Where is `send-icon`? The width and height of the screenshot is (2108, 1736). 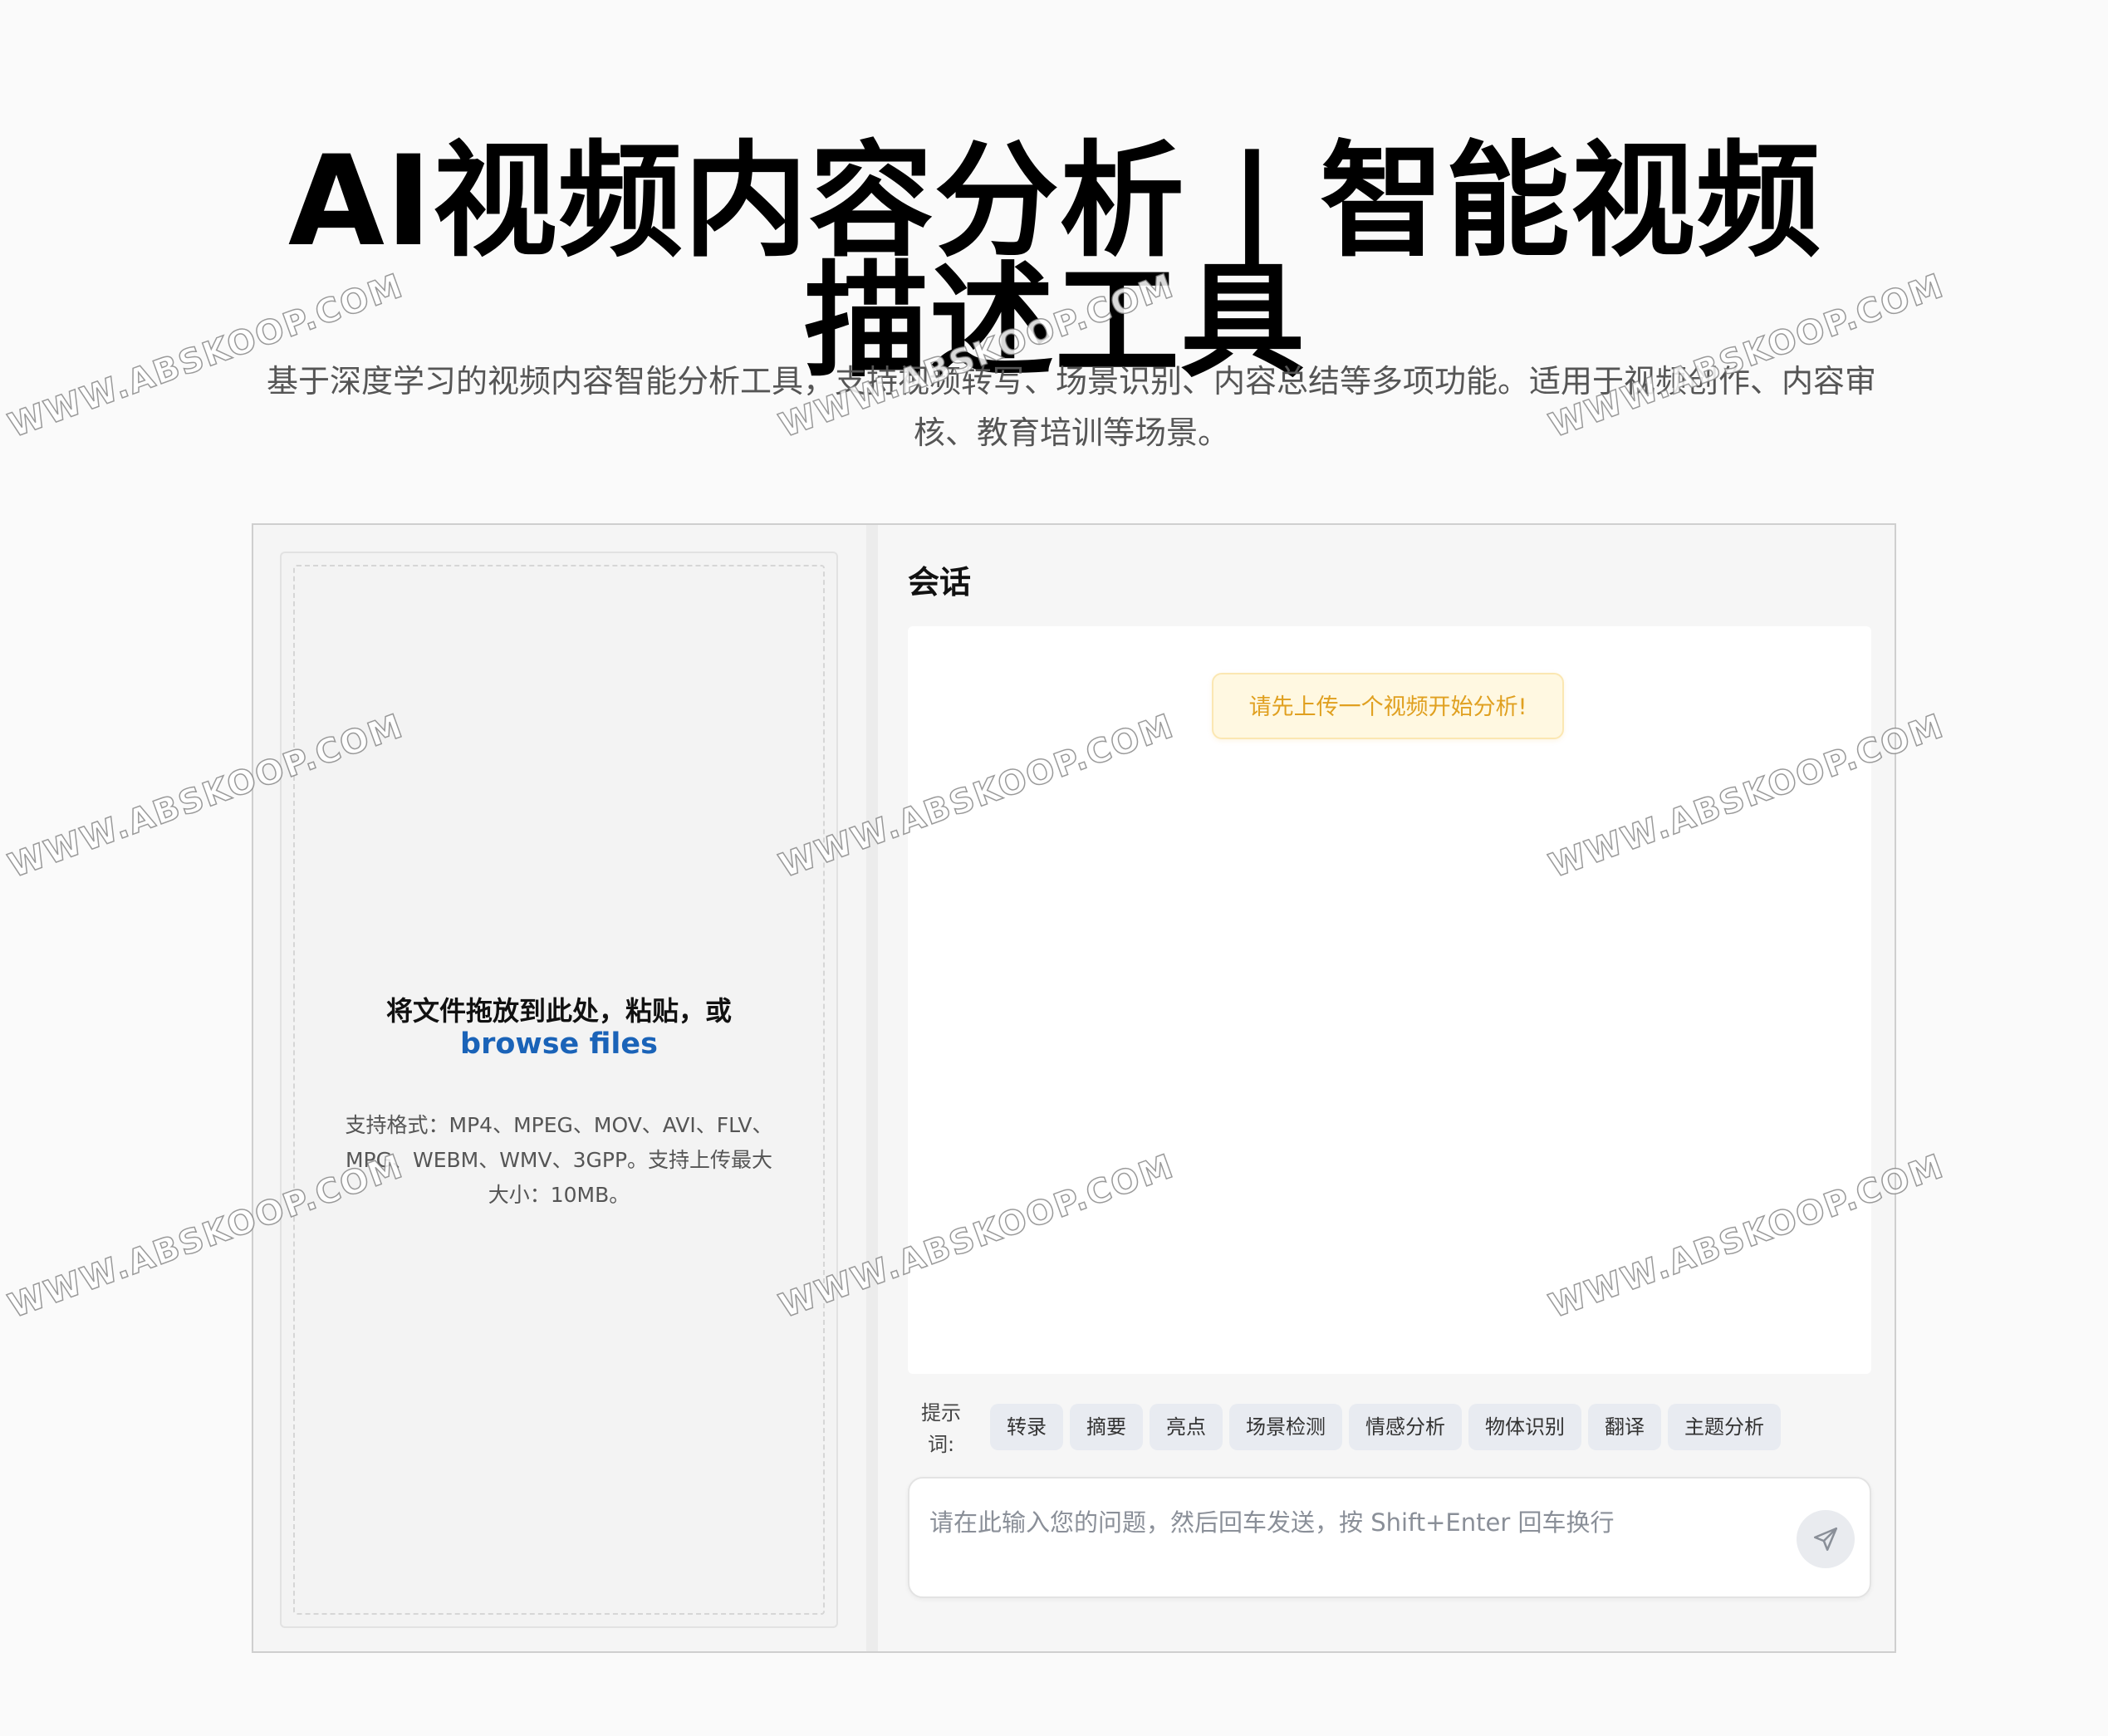 send-icon is located at coordinates (1826, 1539).